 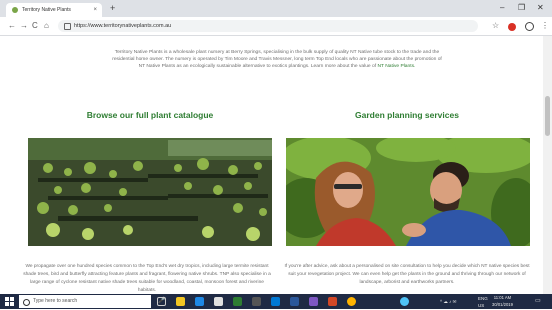 I want to click on taskbar-search-box: Type here to search 🎤, so click(x=92, y=301).